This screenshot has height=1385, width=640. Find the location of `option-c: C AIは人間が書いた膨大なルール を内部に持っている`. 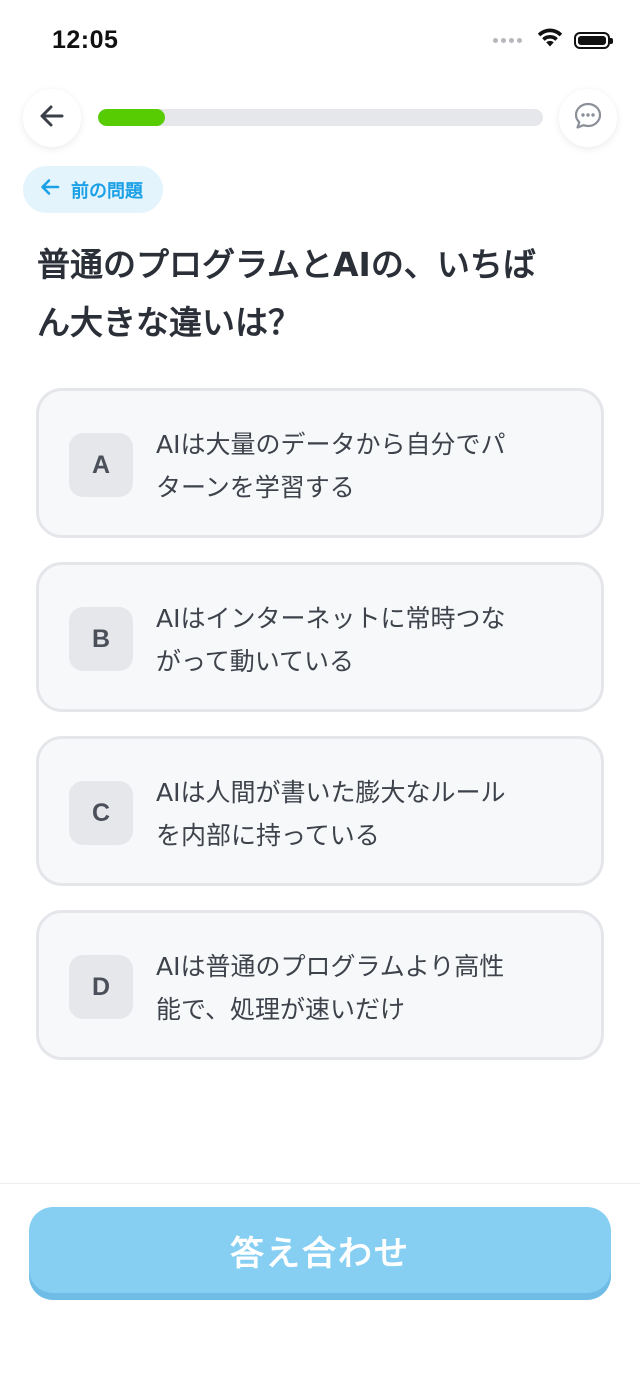

option-c: C AIは人間が書いた膨大なルール を内部に持っている is located at coordinates (320, 811).